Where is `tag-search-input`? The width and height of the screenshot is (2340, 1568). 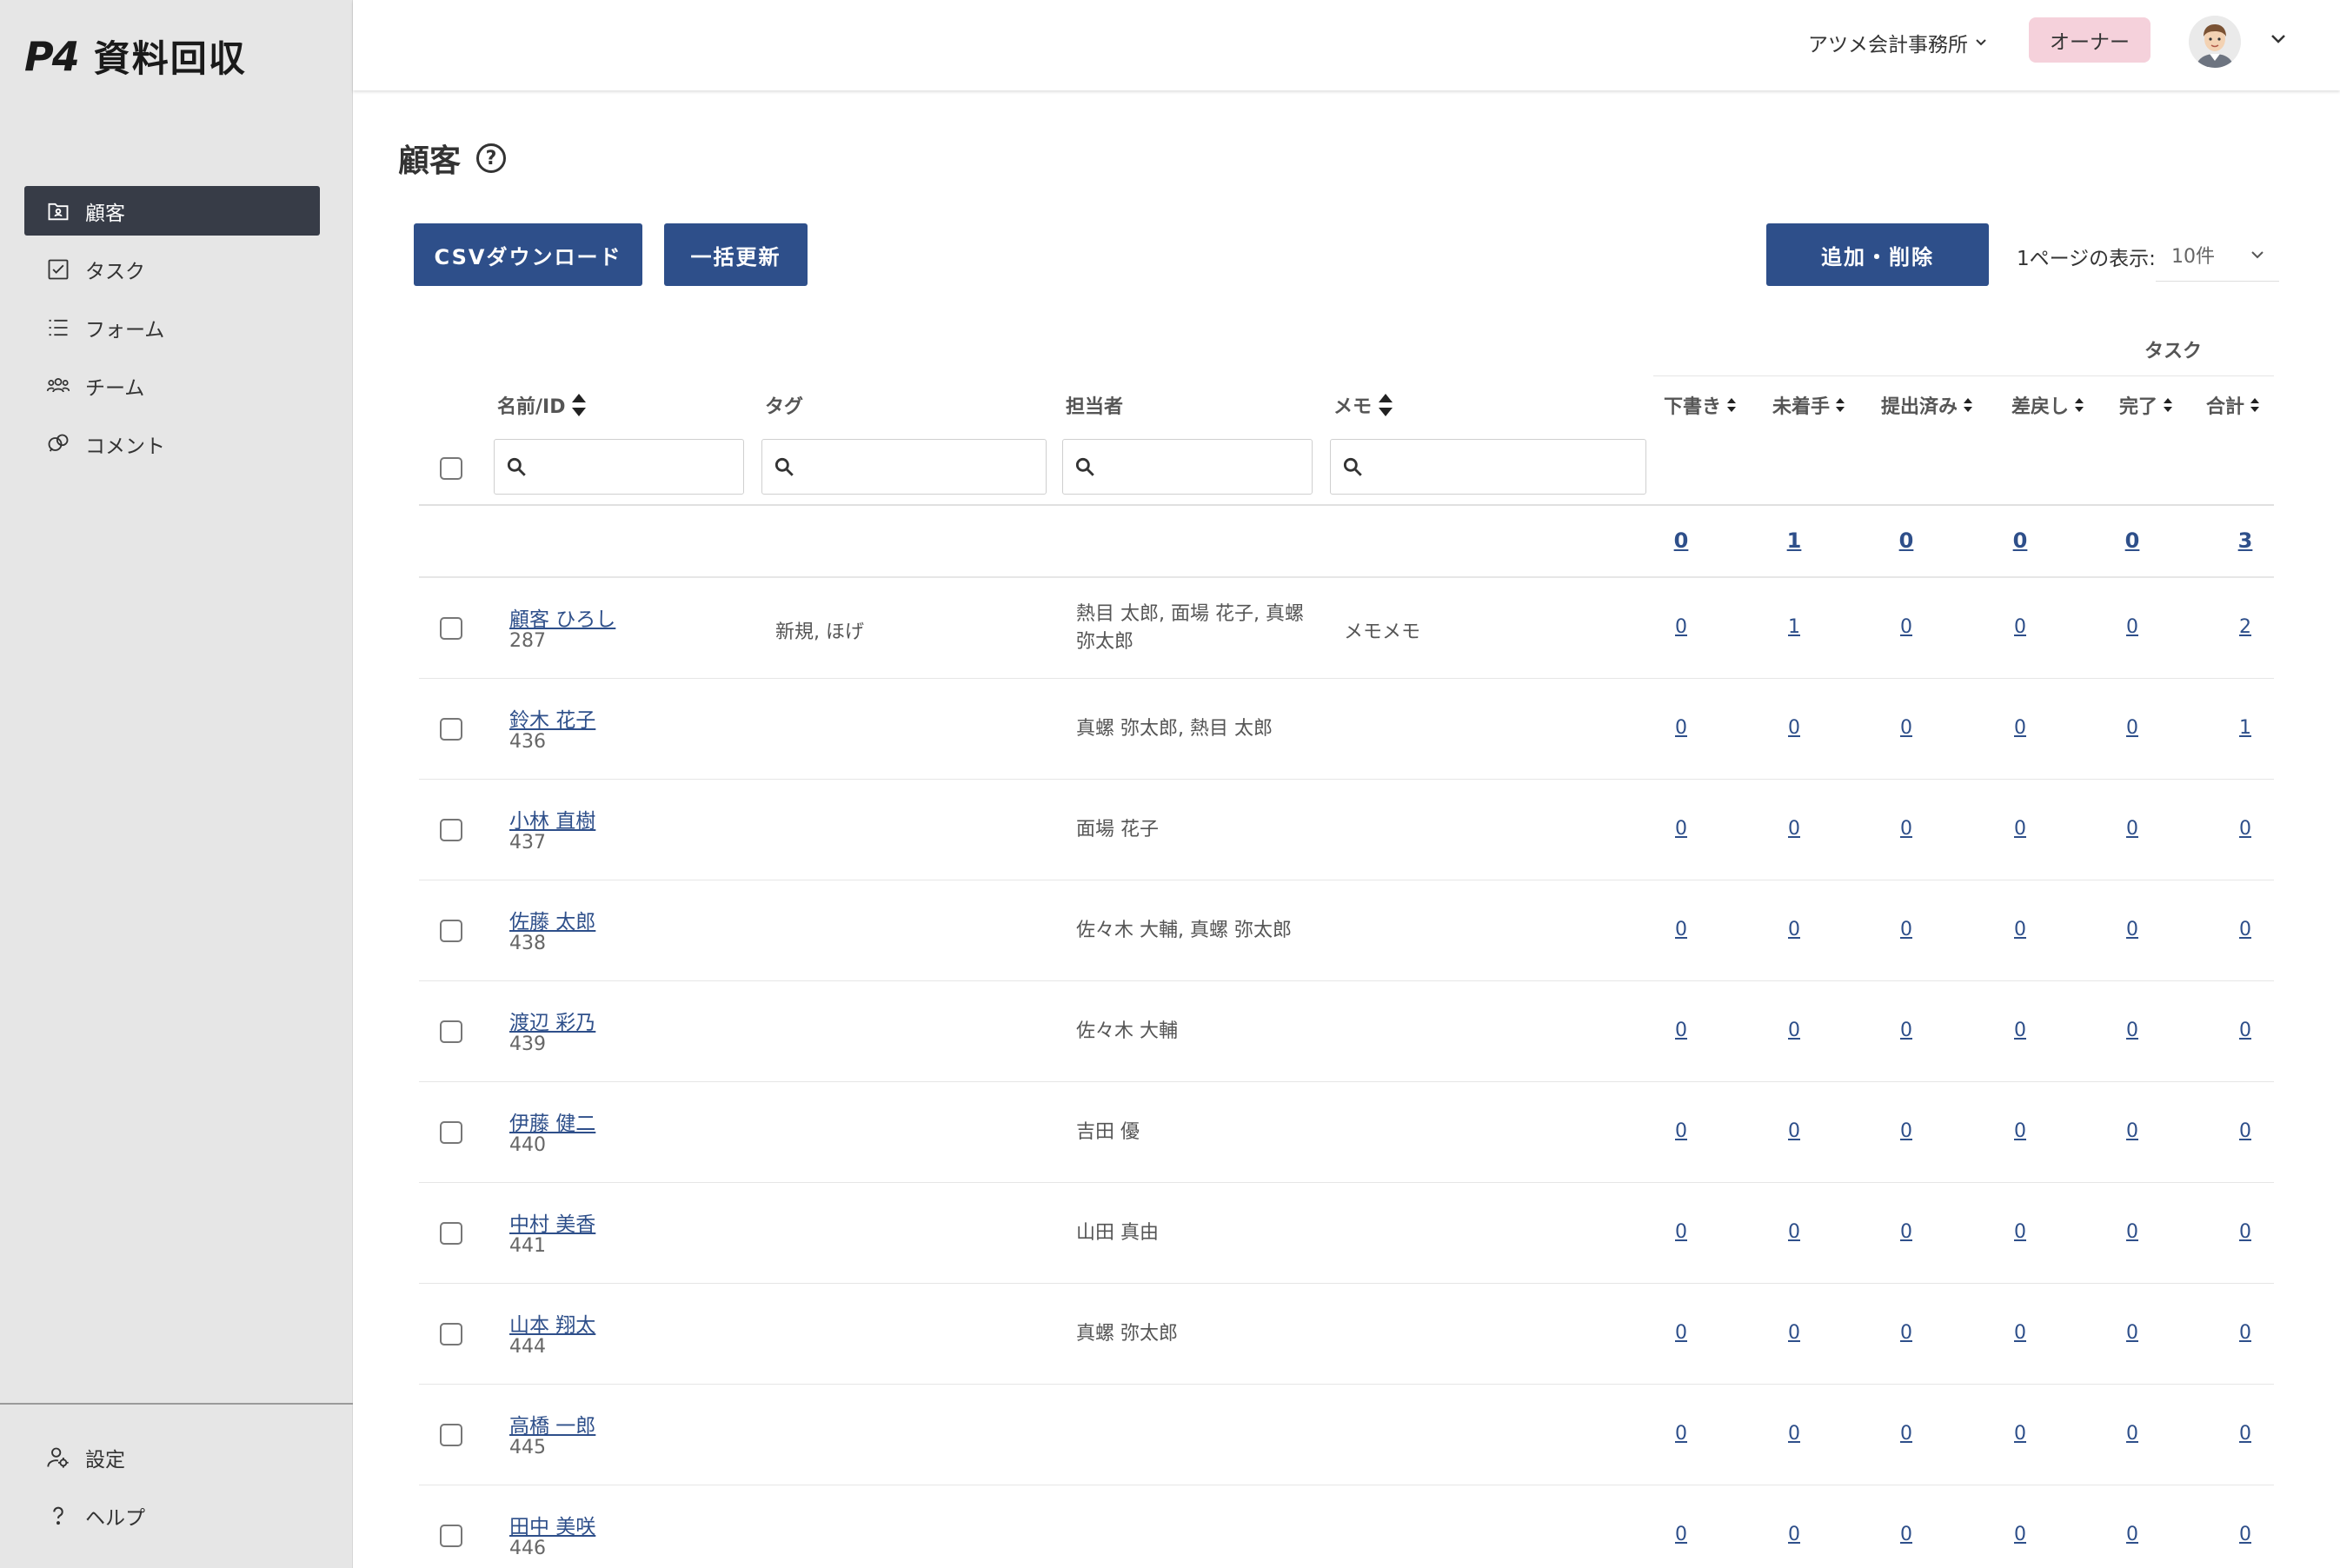 tag-search-input is located at coordinates (904, 467).